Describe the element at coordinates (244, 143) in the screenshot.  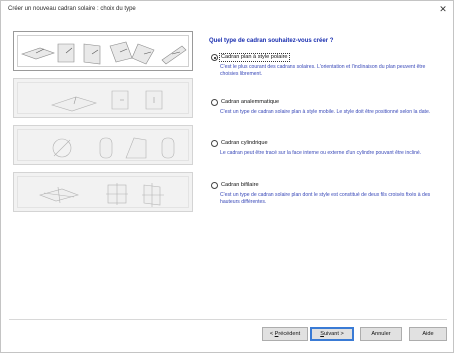
I see `radio-label-cylindrical: Cadran cylindrique` at that location.